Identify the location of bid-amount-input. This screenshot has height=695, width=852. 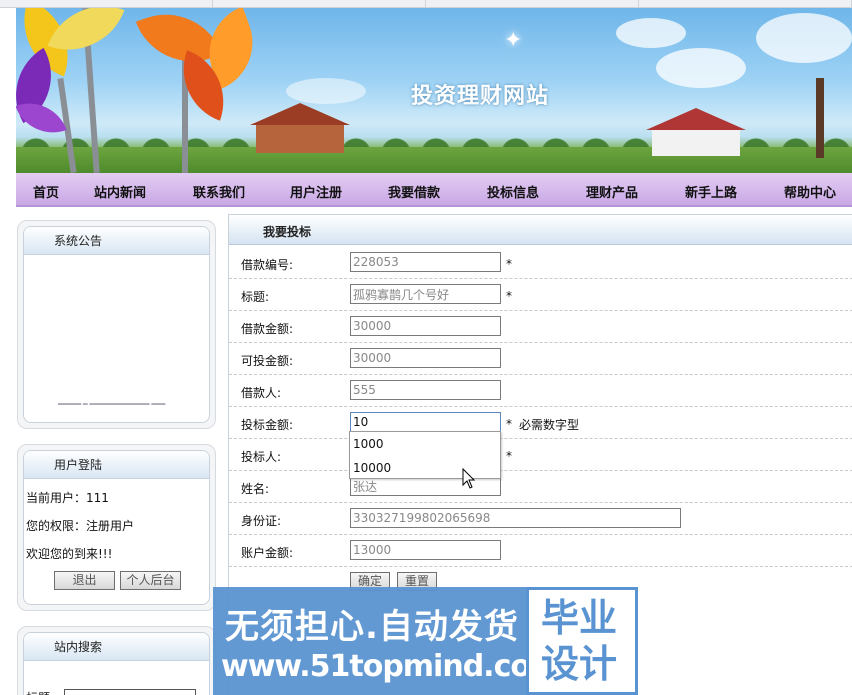
(425, 422).